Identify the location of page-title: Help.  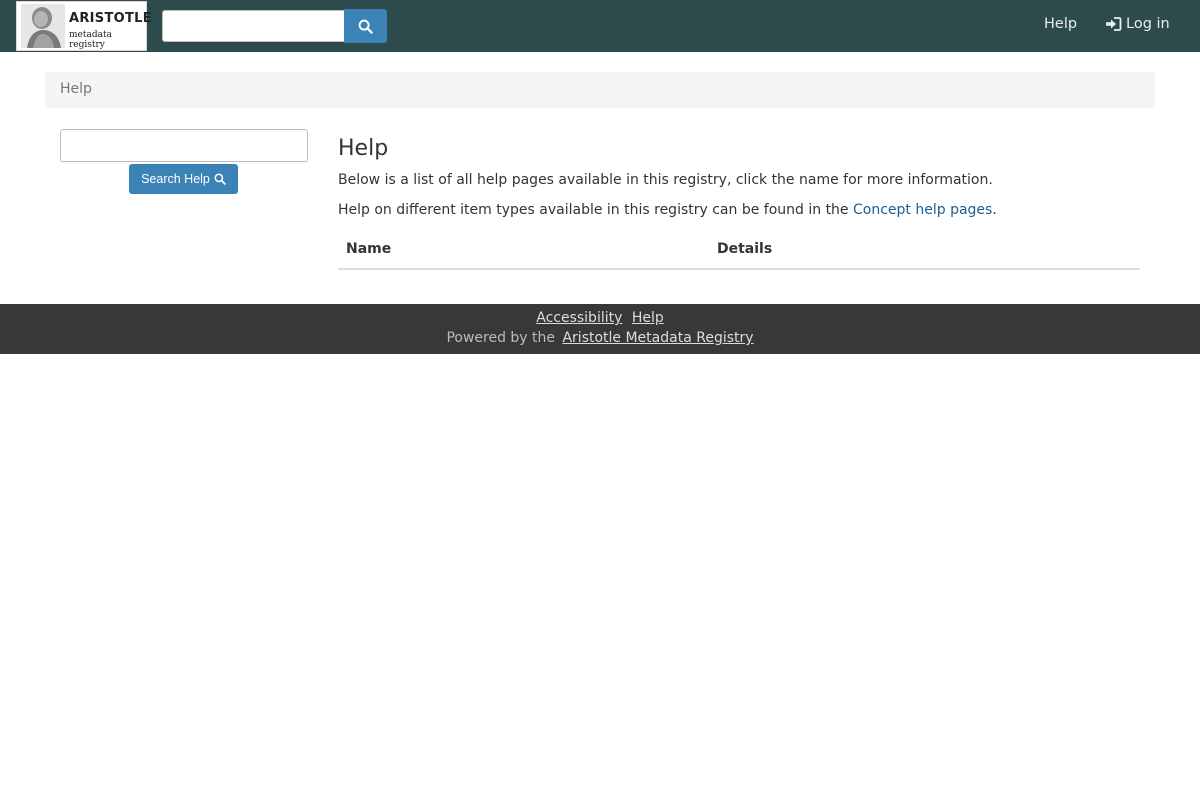
(363, 148).